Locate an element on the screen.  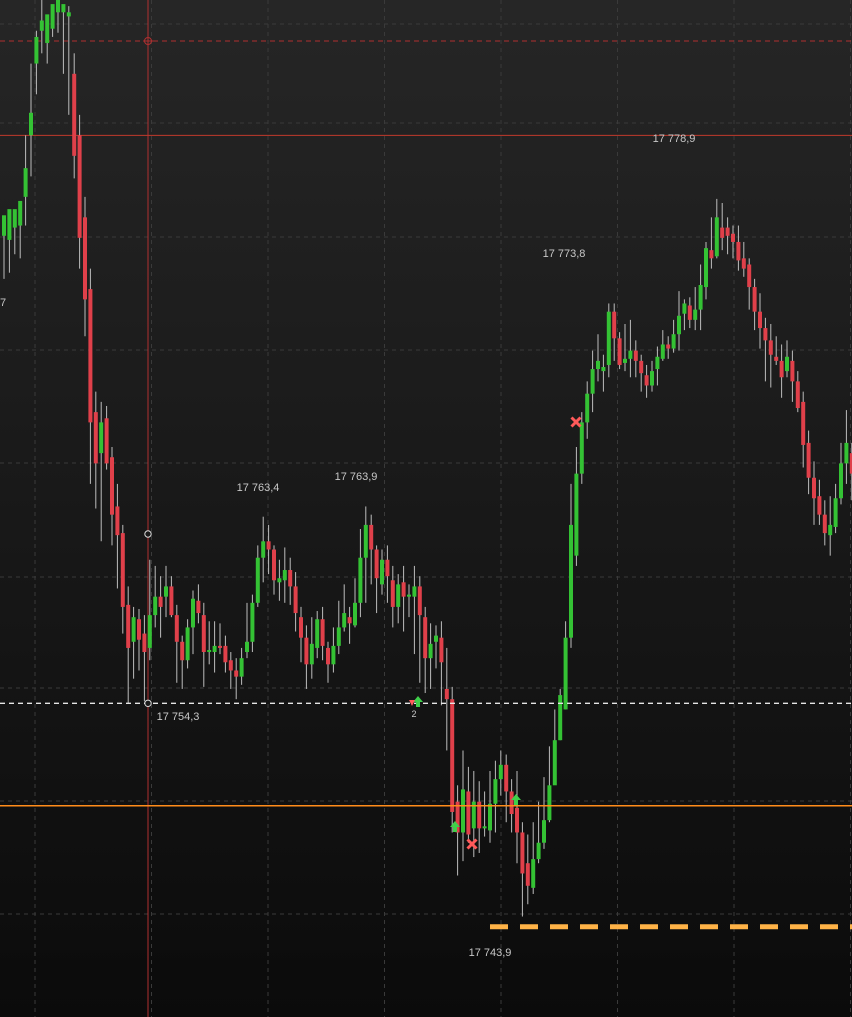
high-label-4: 17 778,9 is located at coordinates (674, 139).